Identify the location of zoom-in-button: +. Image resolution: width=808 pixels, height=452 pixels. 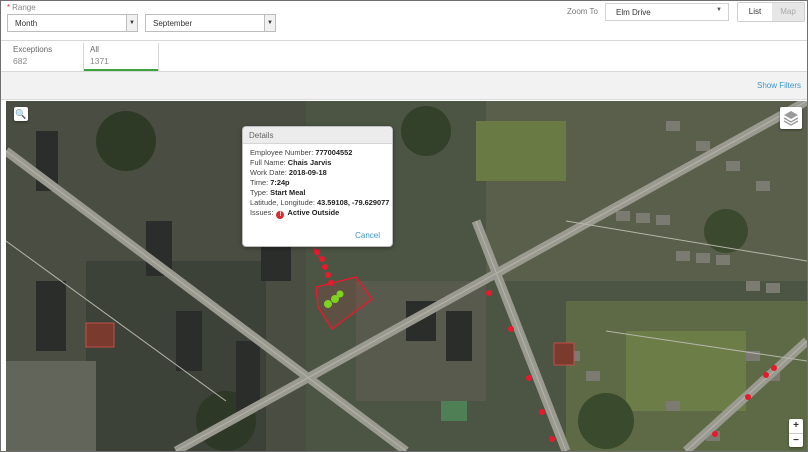
(796, 426).